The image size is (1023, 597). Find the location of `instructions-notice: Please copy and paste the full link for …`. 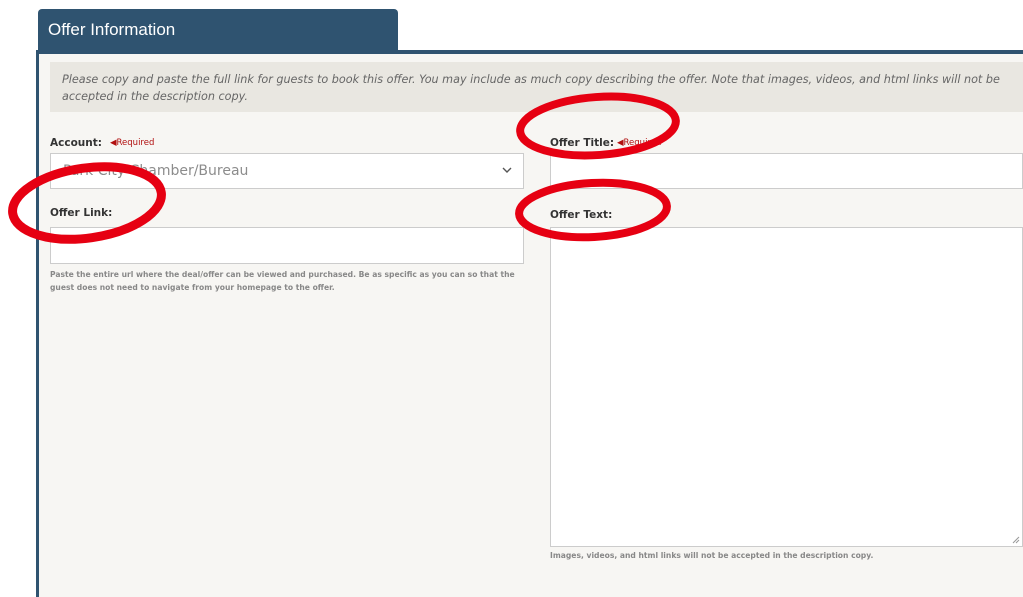

instructions-notice: Please copy and paste the full link for … is located at coordinates (536, 87).